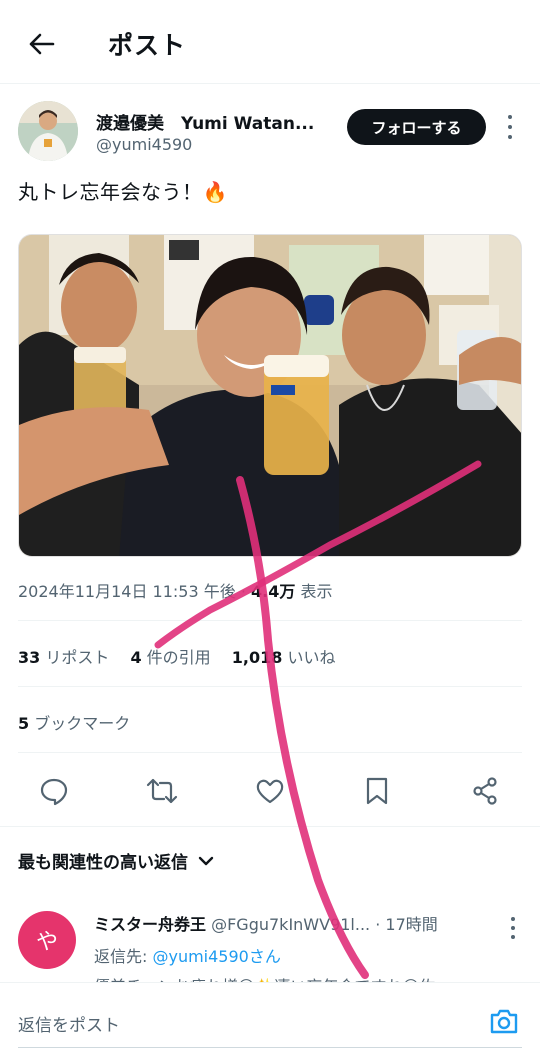 The width and height of the screenshot is (540, 1057). What do you see at coordinates (377, 791) in the screenshot?
I see `bookmark-icon` at bounding box center [377, 791].